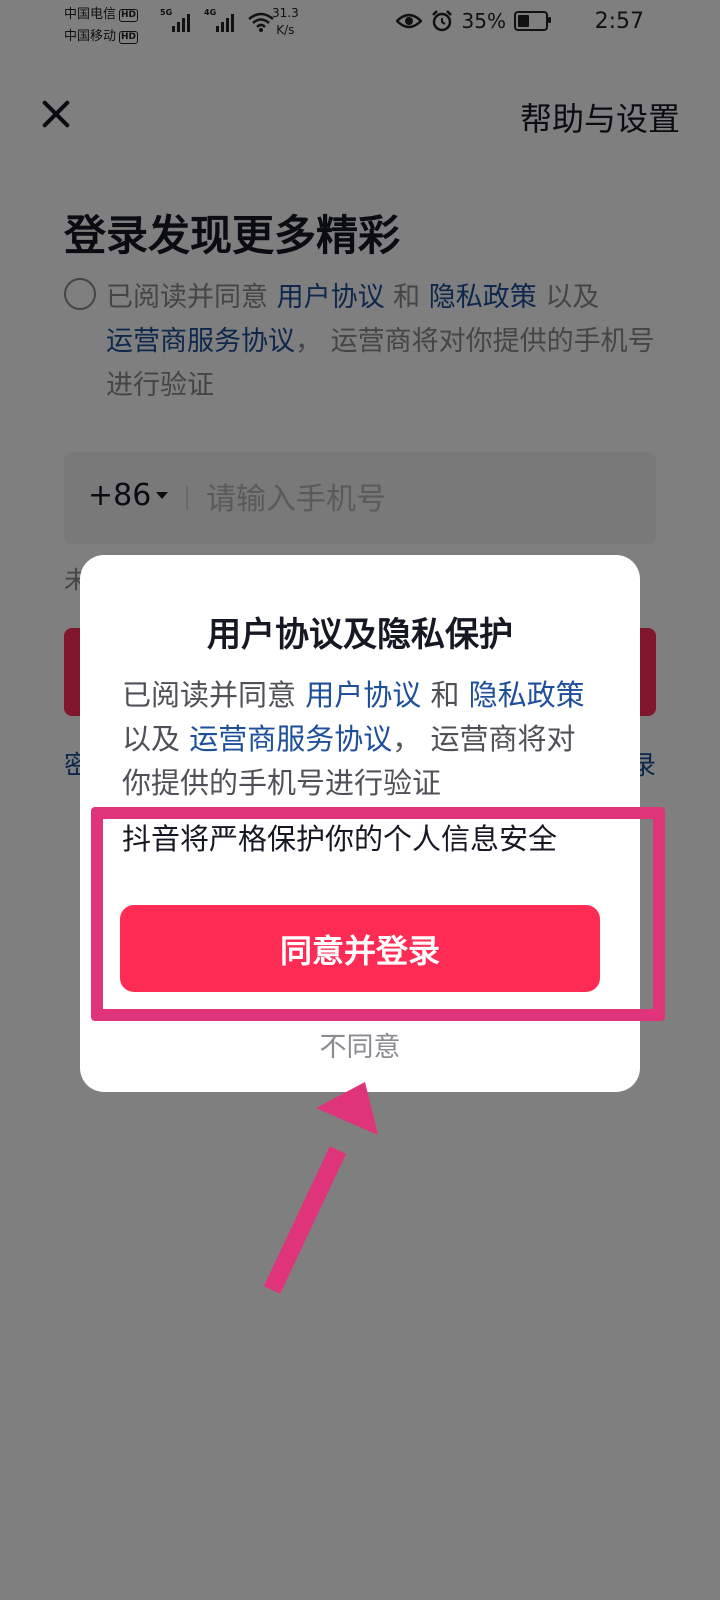 This screenshot has height=1600, width=720. What do you see at coordinates (363, 695) in the screenshot?
I see `dialog-user-agreement-link: 用户协议` at bounding box center [363, 695].